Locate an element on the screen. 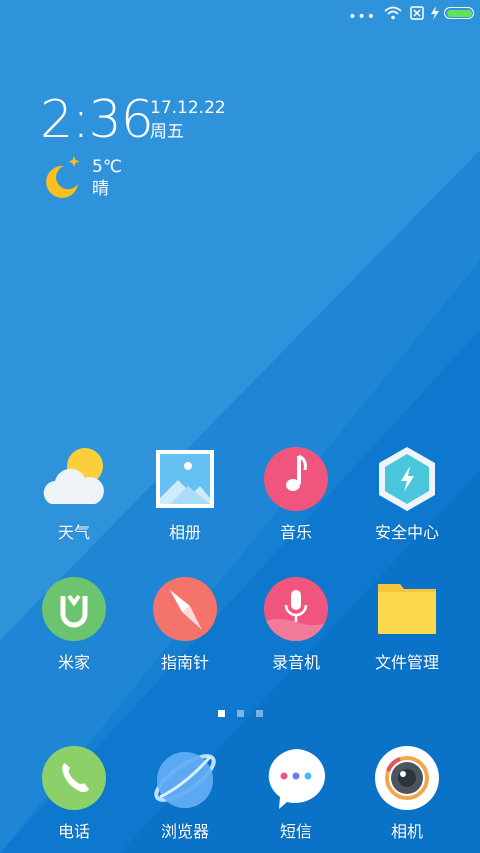 The image size is (480, 853). battery-icon is located at coordinates (459, 13).